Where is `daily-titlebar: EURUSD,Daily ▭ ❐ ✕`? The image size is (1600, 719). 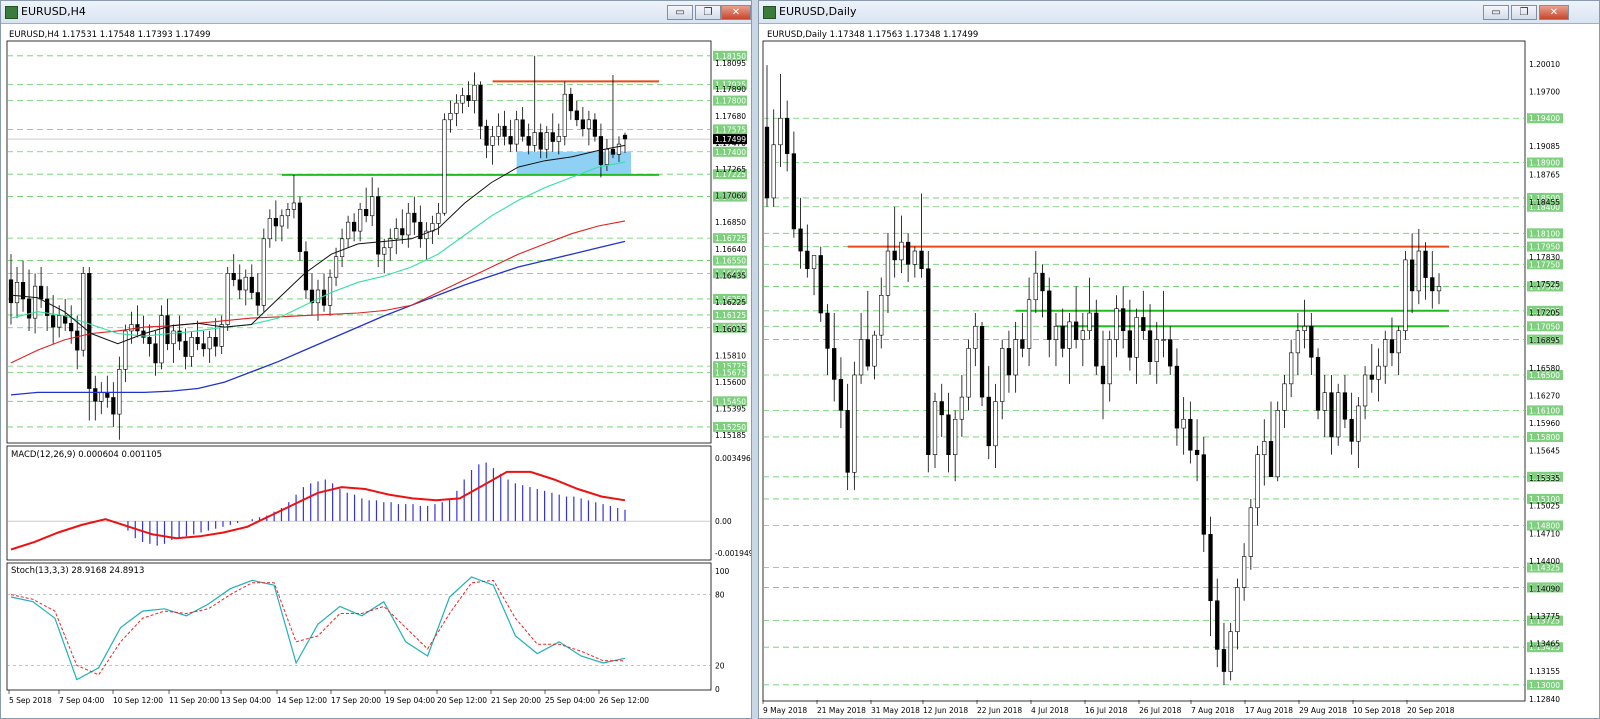
daily-titlebar: EURUSD,Daily ▭ ❐ ✕ is located at coordinates (1179, 12).